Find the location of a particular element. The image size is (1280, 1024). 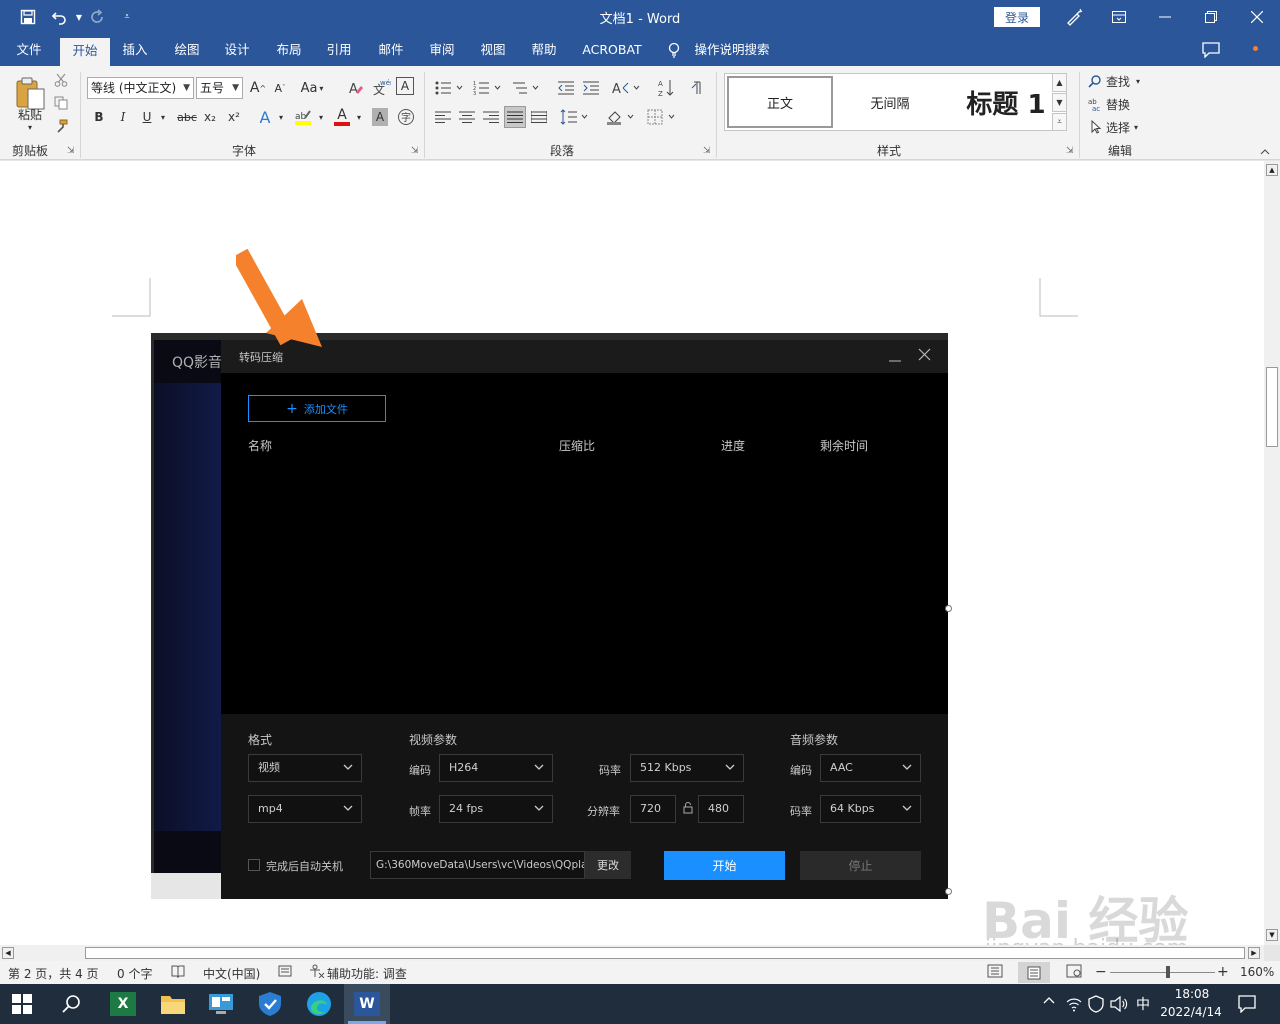

word-taskbar-button: W is located at coordinates (367, 1004).